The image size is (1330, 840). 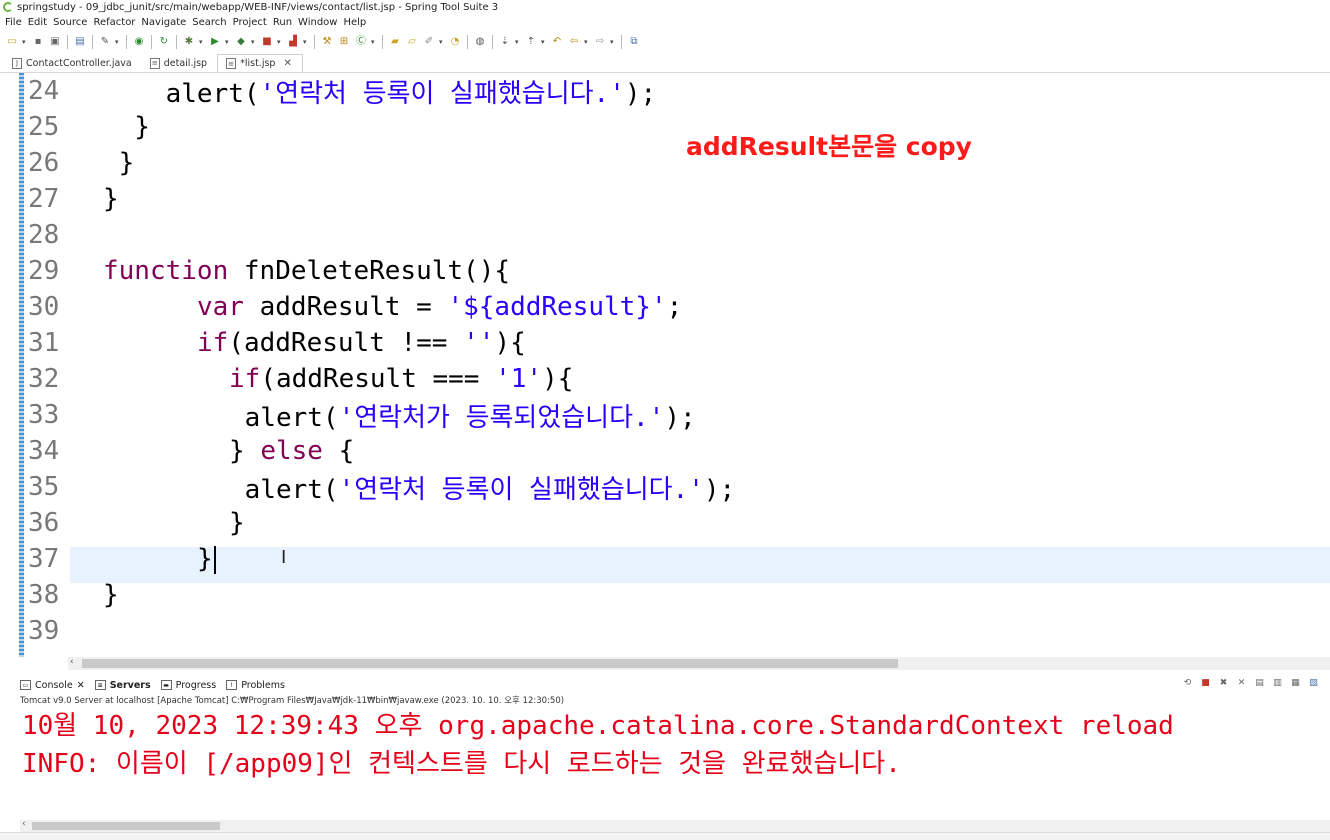 I want to click on line-number: 35, so click(x=44, y=487).